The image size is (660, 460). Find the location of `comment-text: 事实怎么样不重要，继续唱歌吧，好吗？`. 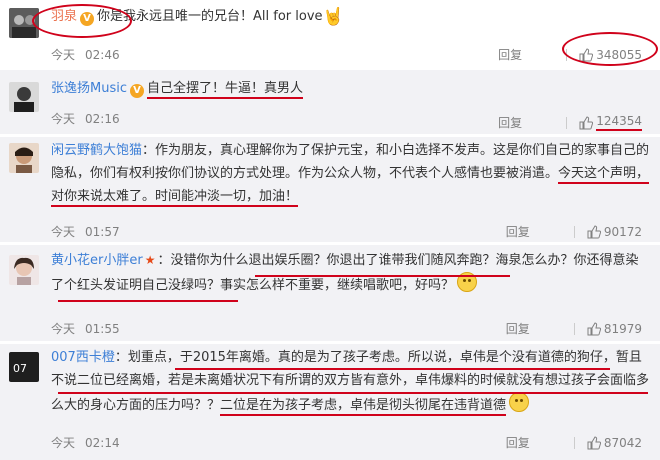

comment-text: 事实怎么样不重要，继续唱歌吧，好吗？ is located at coordinates (337, 285).